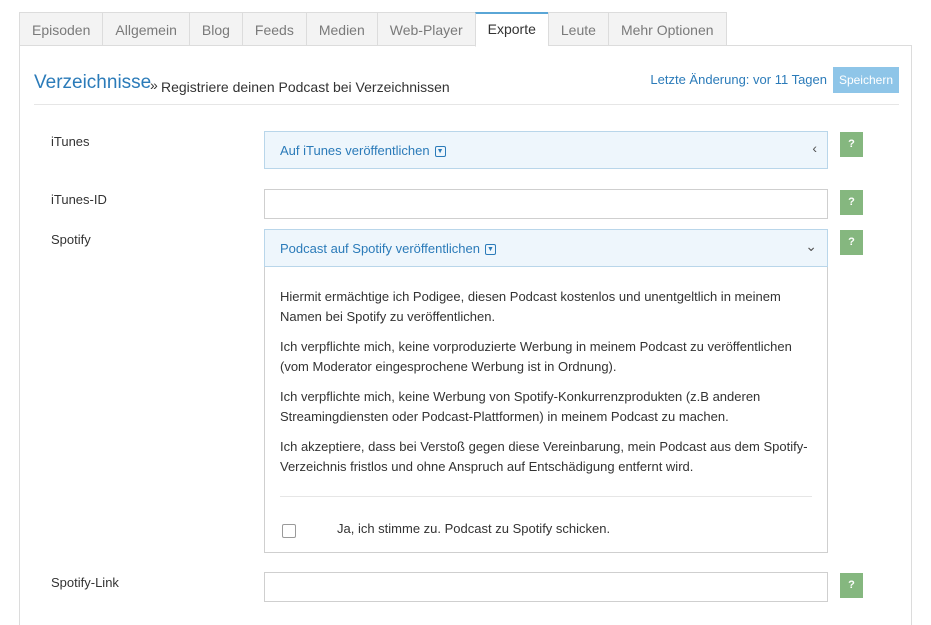  What do you see at coordinates (546, 496) in the screenshot?
I see `terms-divider` at bounding box center [546, 496].